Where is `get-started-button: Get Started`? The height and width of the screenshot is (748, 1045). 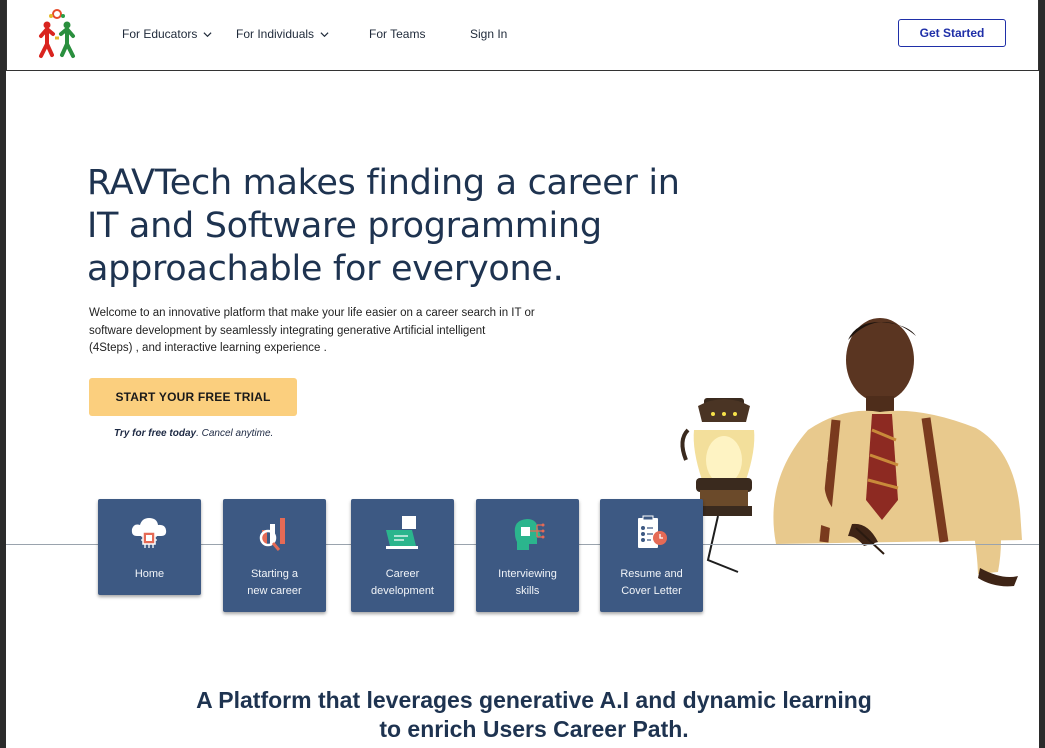
get-started-button: Get Started is located at coordinates (952, 33).